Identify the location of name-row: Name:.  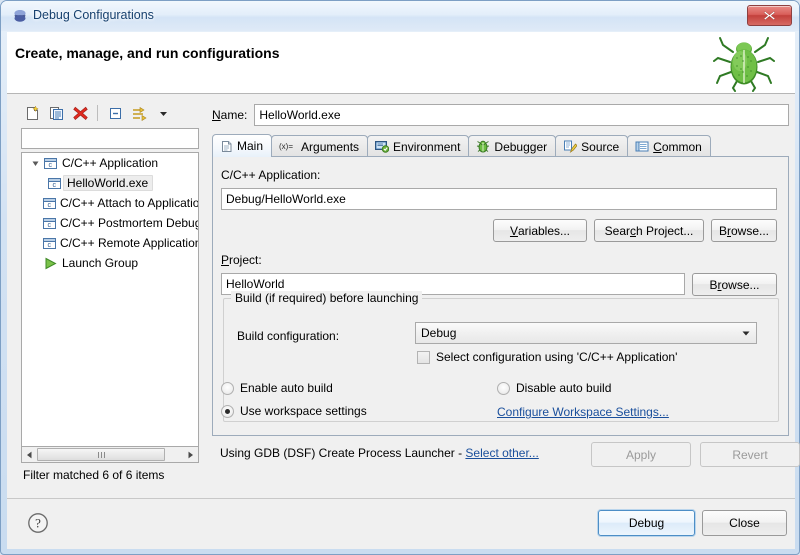
(500, 115).